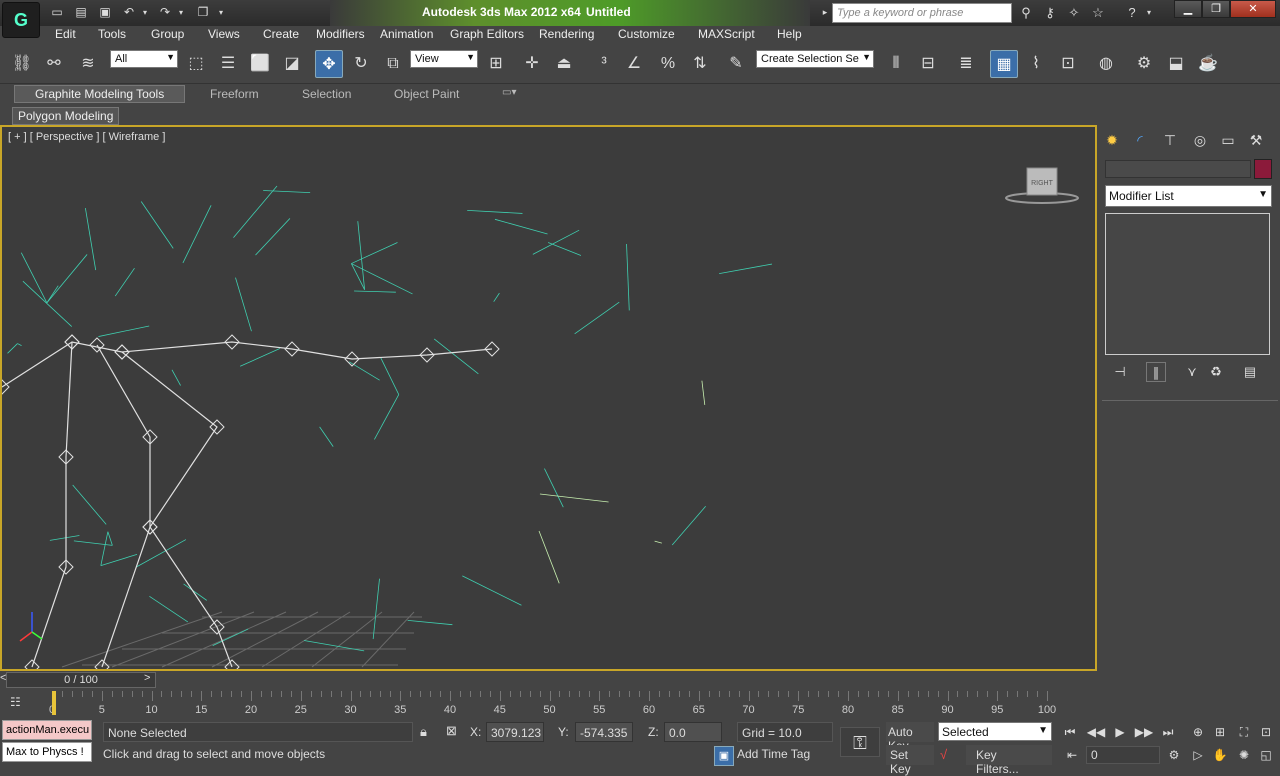 The height and width of the screenshot is (776, 1280). I want to click on schematic-view-icon: ⊡, so click(1068, 64).